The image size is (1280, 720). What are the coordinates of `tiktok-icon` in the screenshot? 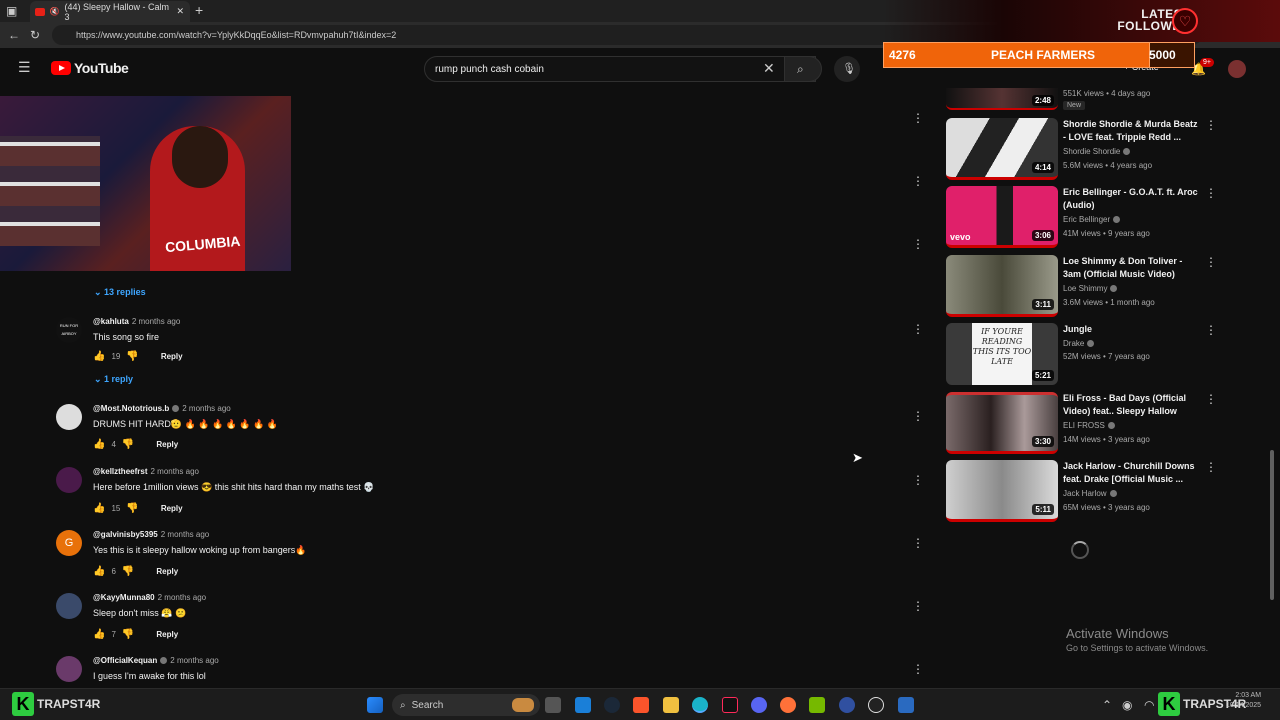 It's located at (730, 705).